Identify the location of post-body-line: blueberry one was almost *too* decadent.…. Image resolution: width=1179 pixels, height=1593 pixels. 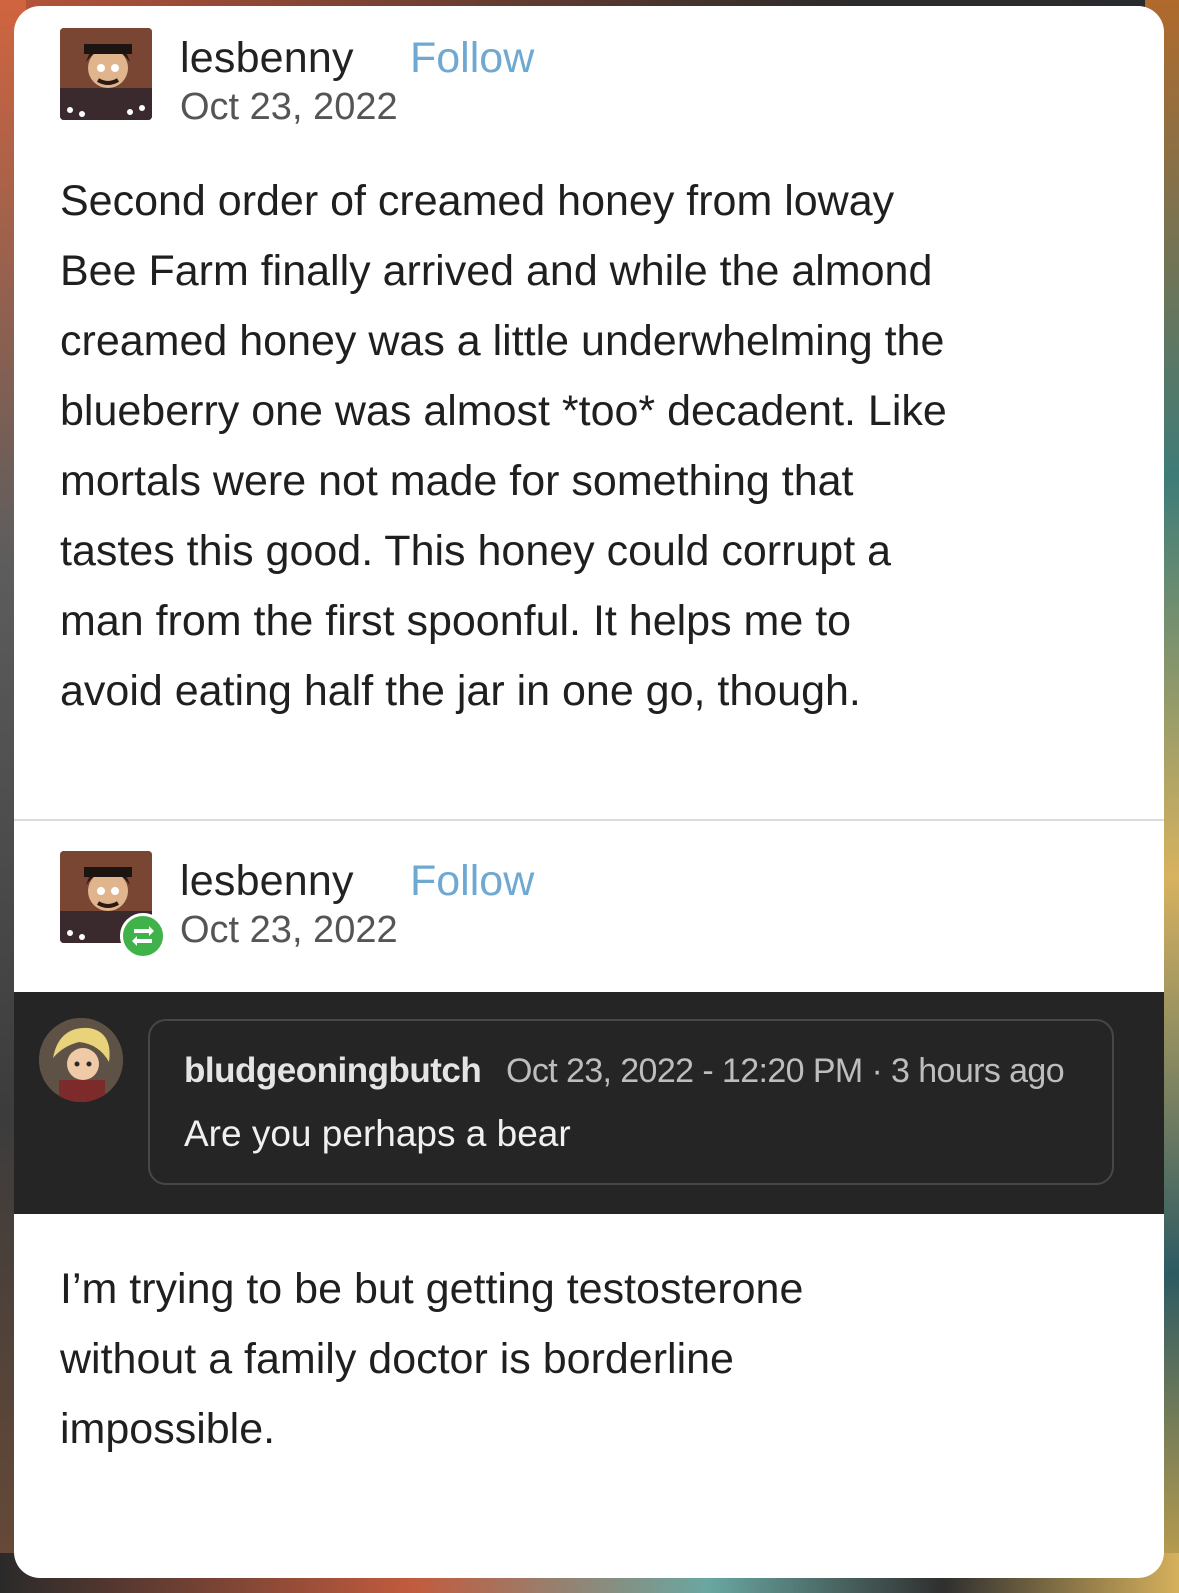
(503, 411).